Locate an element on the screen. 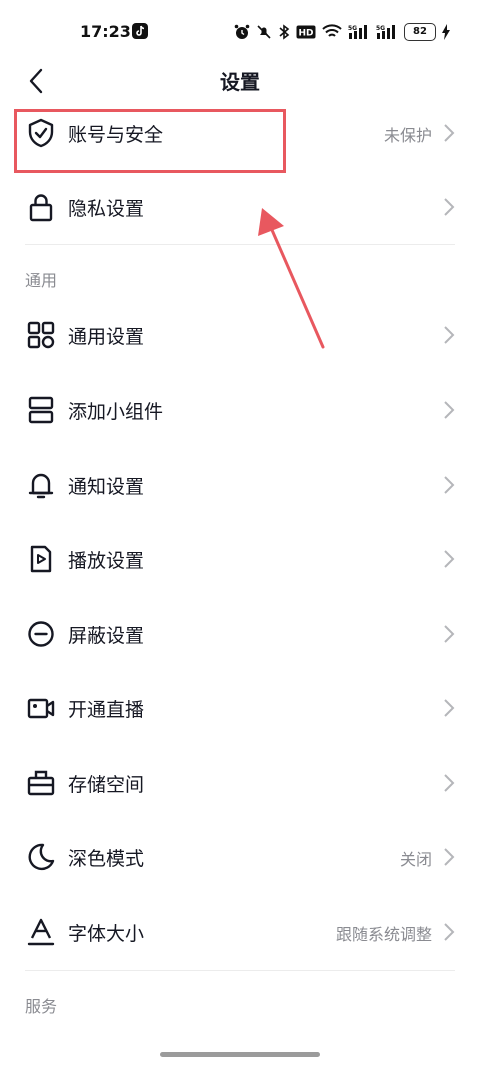  settings-item-label: 存储空间 is located at coordinates (106, 785).